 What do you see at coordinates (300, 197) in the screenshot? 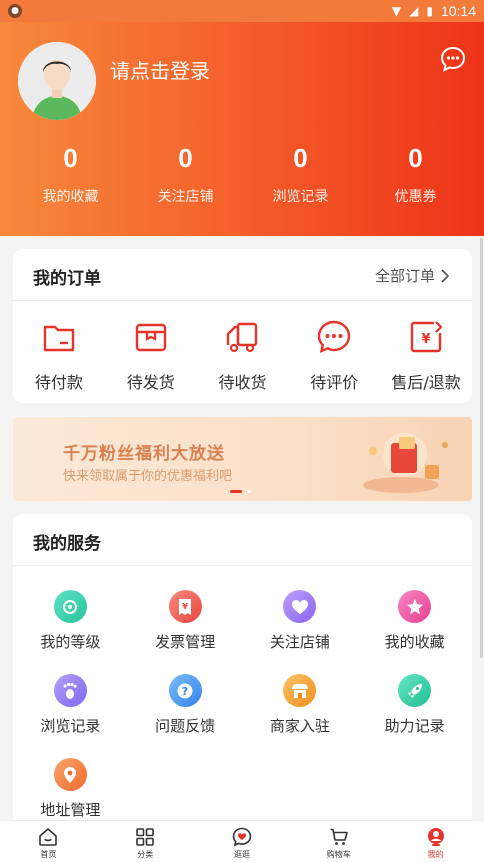
I see `stat-label: 浏览记录` at bounding box center [300, 197].